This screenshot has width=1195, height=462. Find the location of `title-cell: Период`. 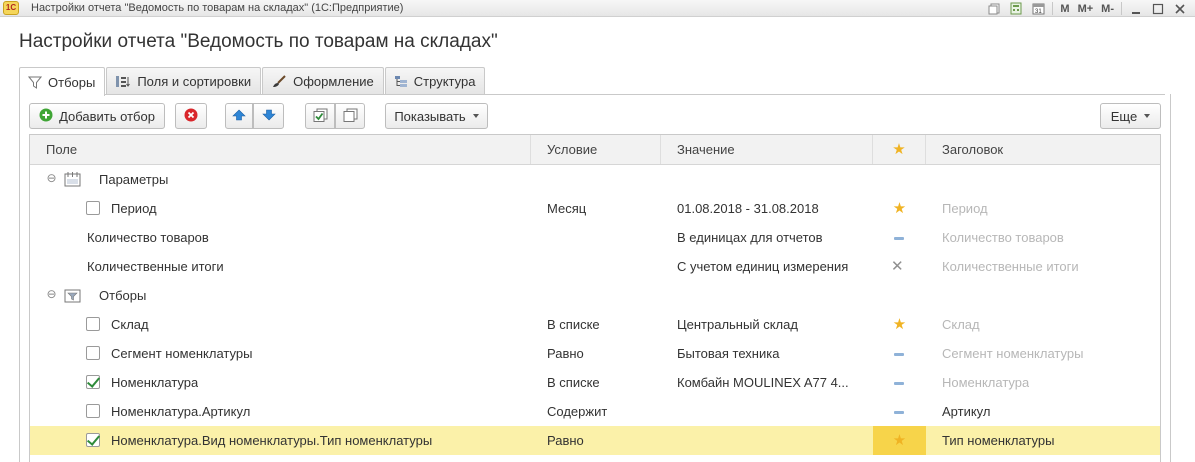

title-cell: Период is located at coordinates (965, 208).